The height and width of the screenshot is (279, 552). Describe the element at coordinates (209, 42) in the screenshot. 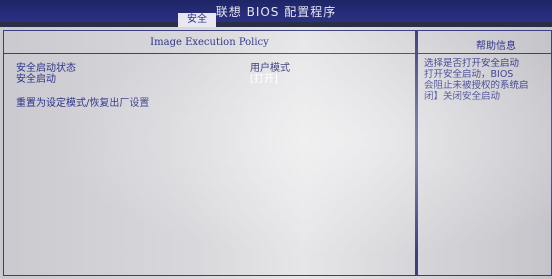

I see `panel-title: Image Execution Policy` at that location.